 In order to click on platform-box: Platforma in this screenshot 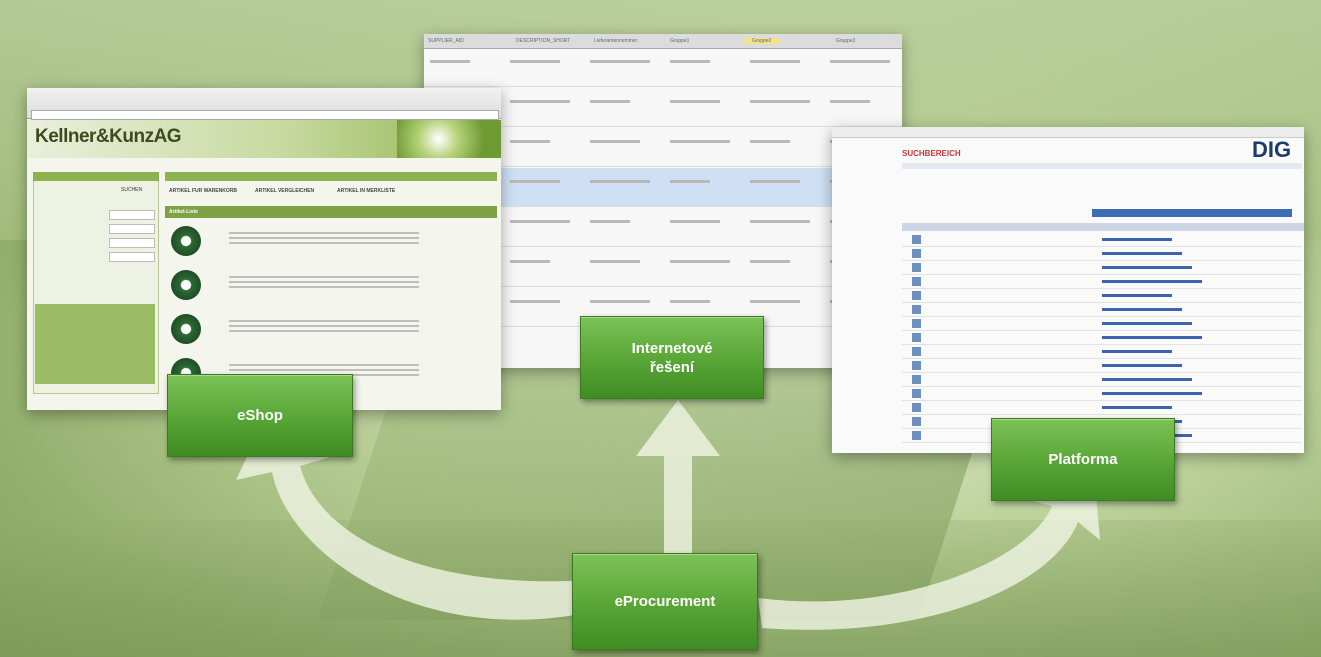, I will do `click(1083, 459)`.